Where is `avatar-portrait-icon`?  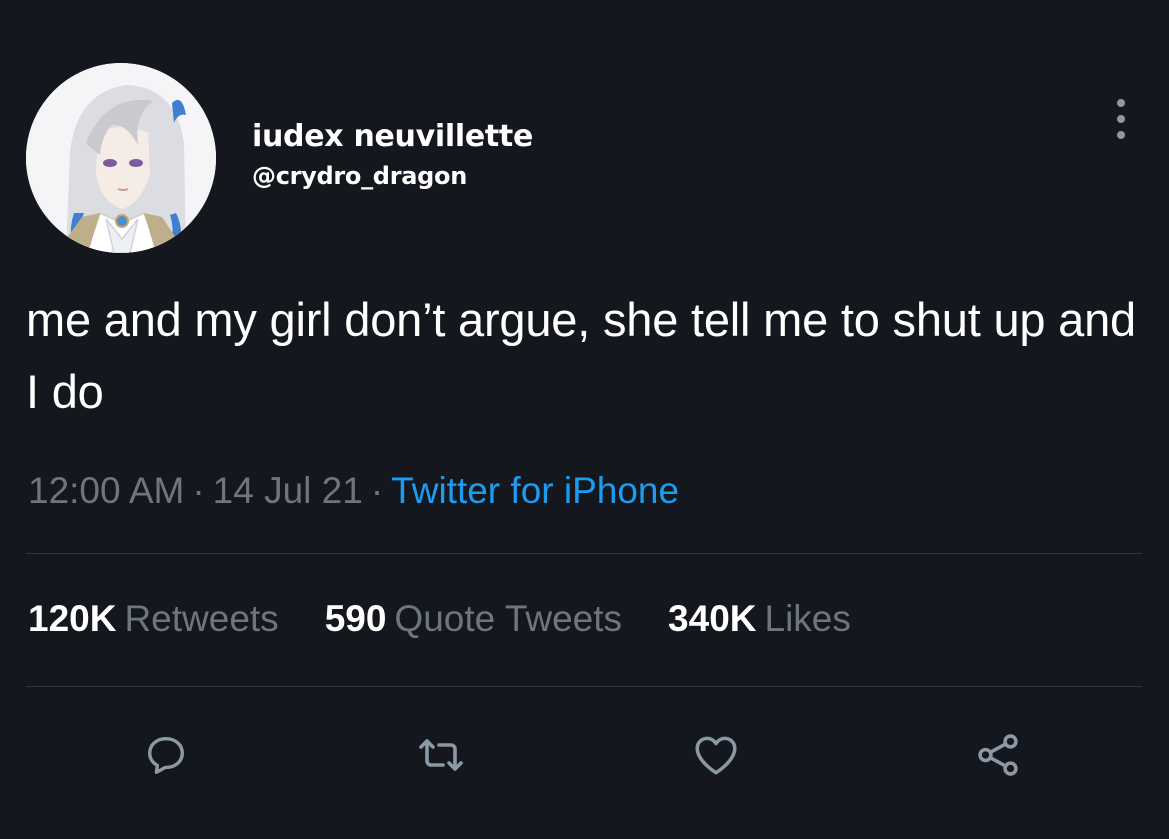
avatar-portrait-icon is located at coordinates (121, 158).